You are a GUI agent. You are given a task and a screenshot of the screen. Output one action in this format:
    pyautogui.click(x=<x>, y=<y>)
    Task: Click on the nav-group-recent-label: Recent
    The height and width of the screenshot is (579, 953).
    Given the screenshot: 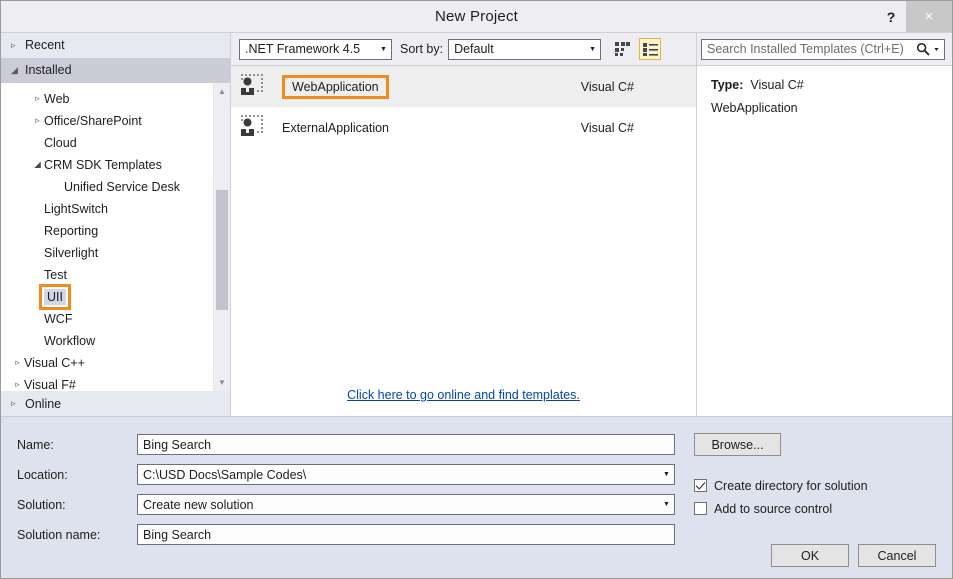 What is the action you would take?
    pyautogui.click(x=45, y=45)
    